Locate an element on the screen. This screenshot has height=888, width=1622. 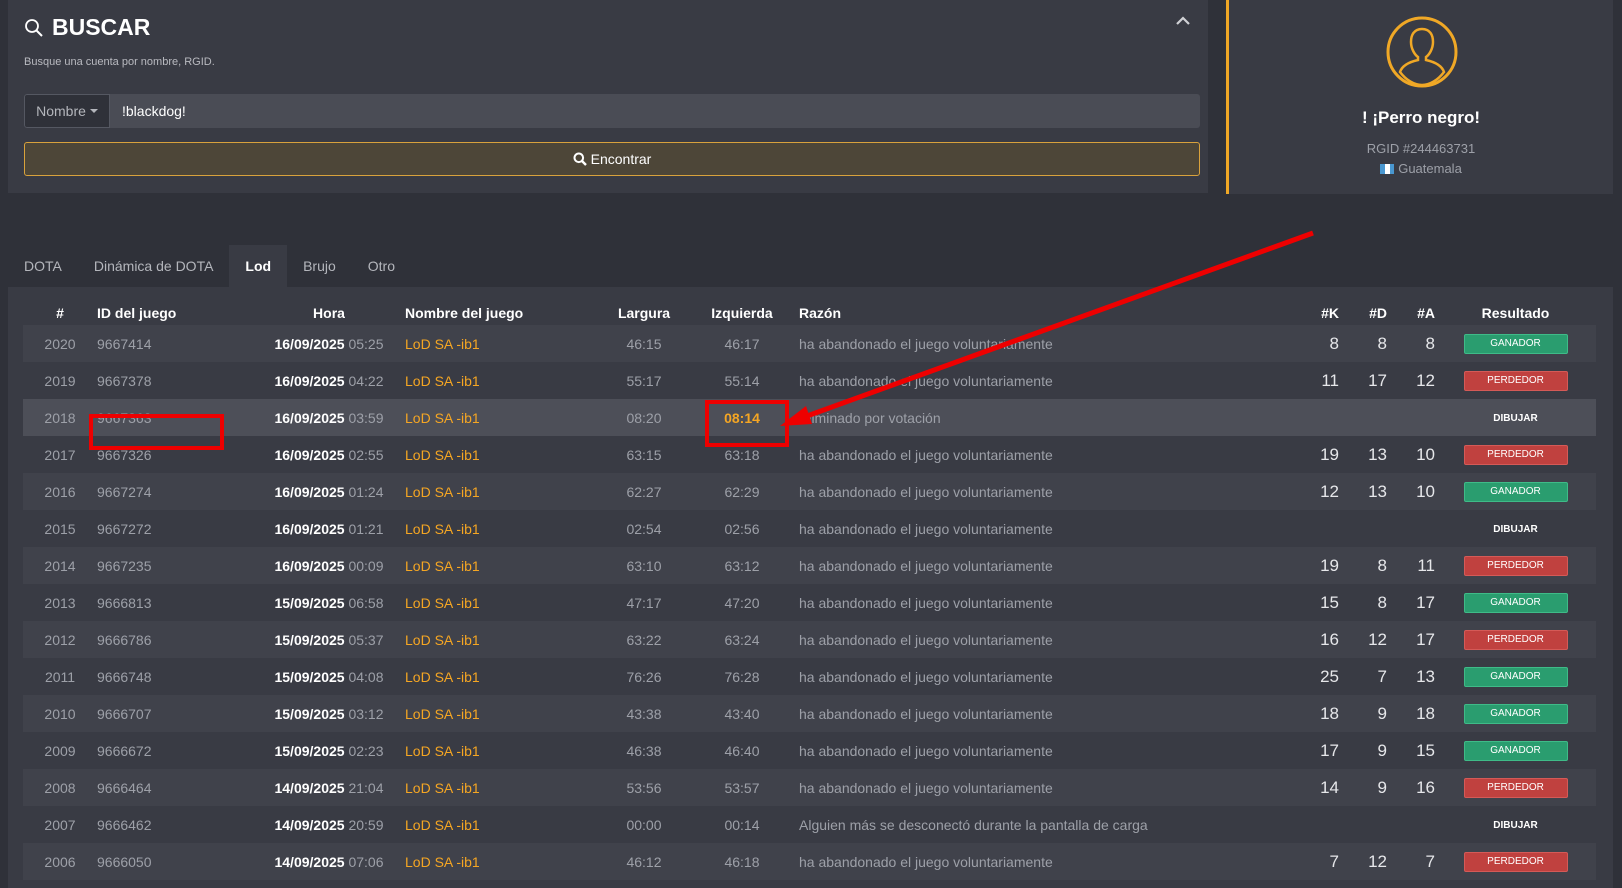
cell-time: 15/09/2025 02:23 is located at coordinates (329, 750).